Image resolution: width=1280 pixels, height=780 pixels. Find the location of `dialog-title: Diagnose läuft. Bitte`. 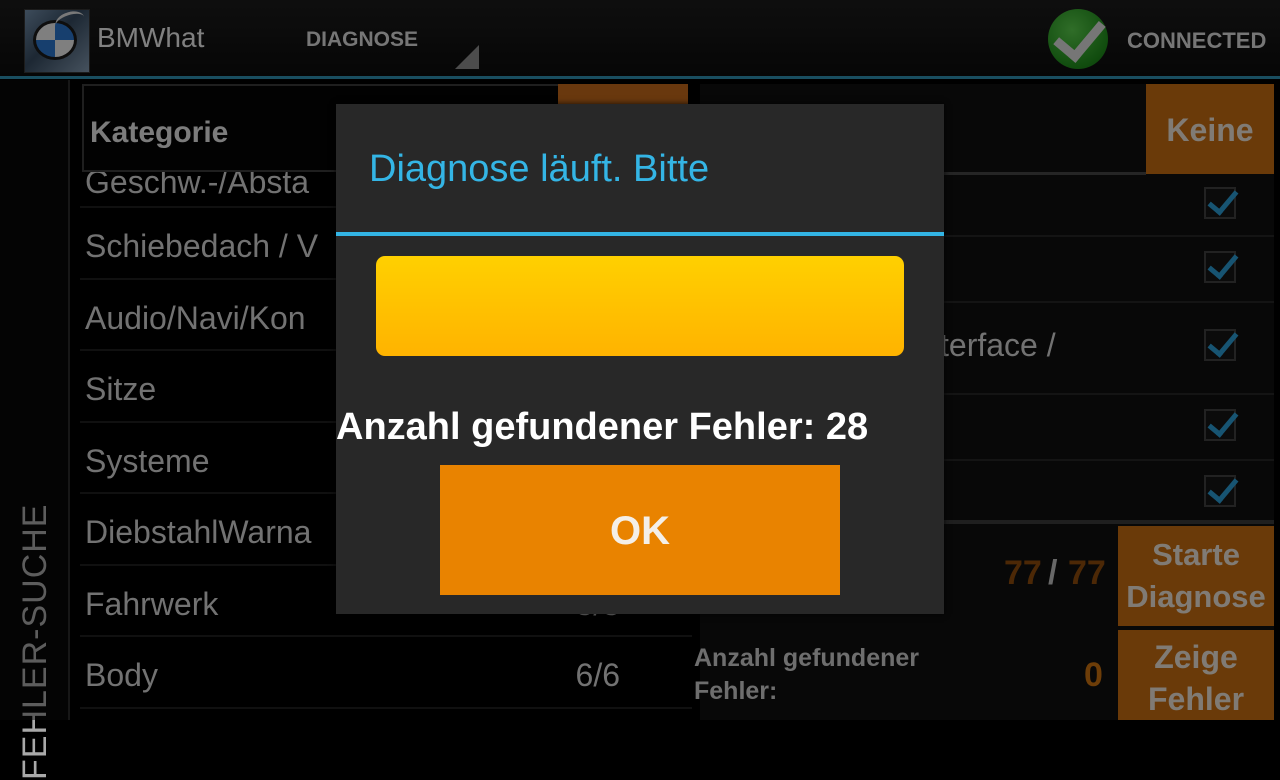

dialog-title: Diagnose läuft. Bitte is located at coordinates (539, 169).